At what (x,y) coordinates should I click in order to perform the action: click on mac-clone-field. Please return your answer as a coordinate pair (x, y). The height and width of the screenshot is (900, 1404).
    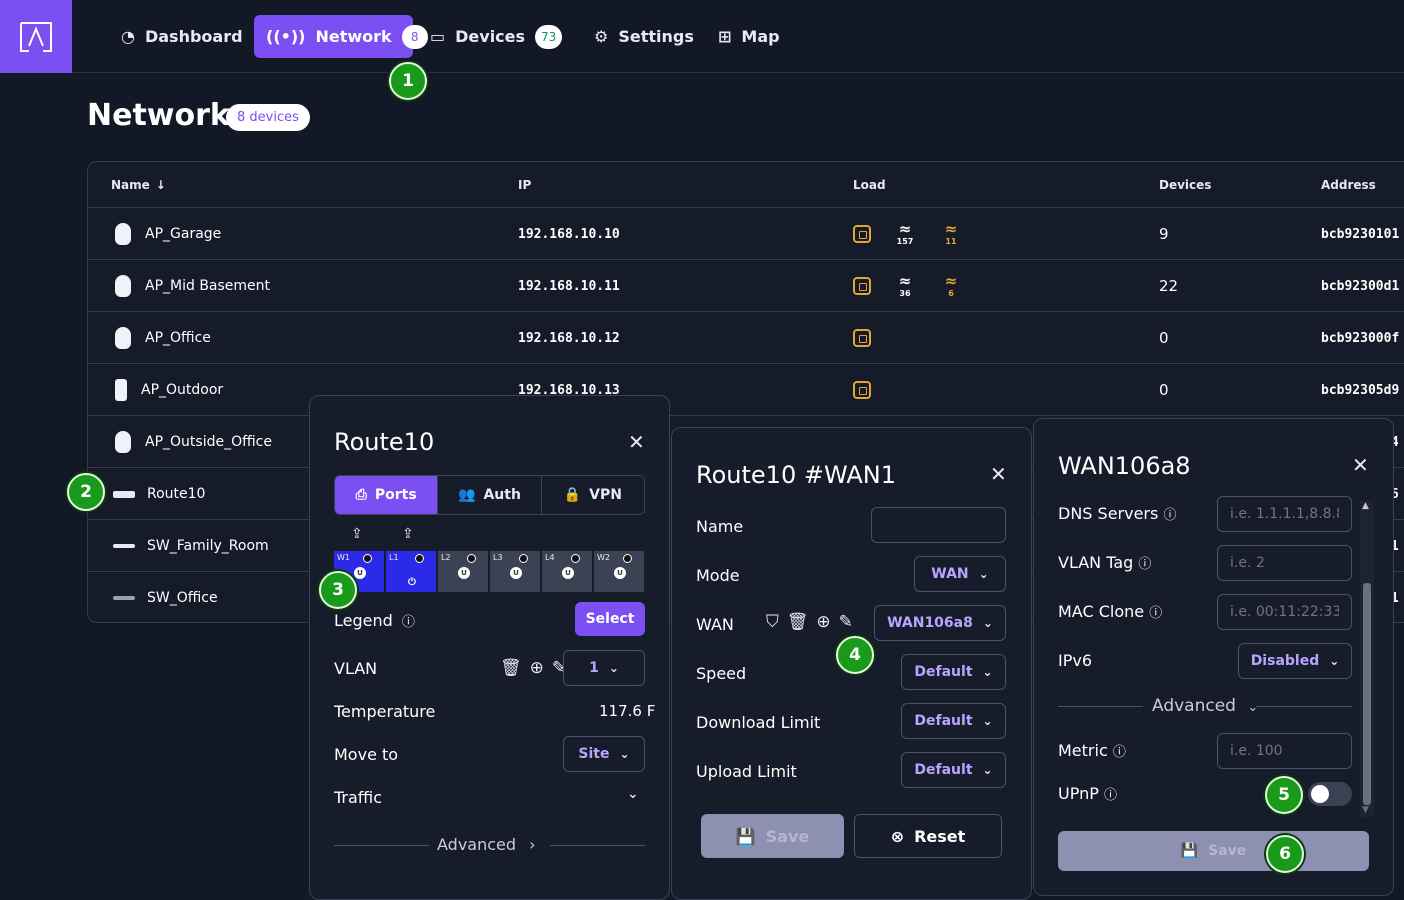
    Looking at the image, I should click on (1284, 612).